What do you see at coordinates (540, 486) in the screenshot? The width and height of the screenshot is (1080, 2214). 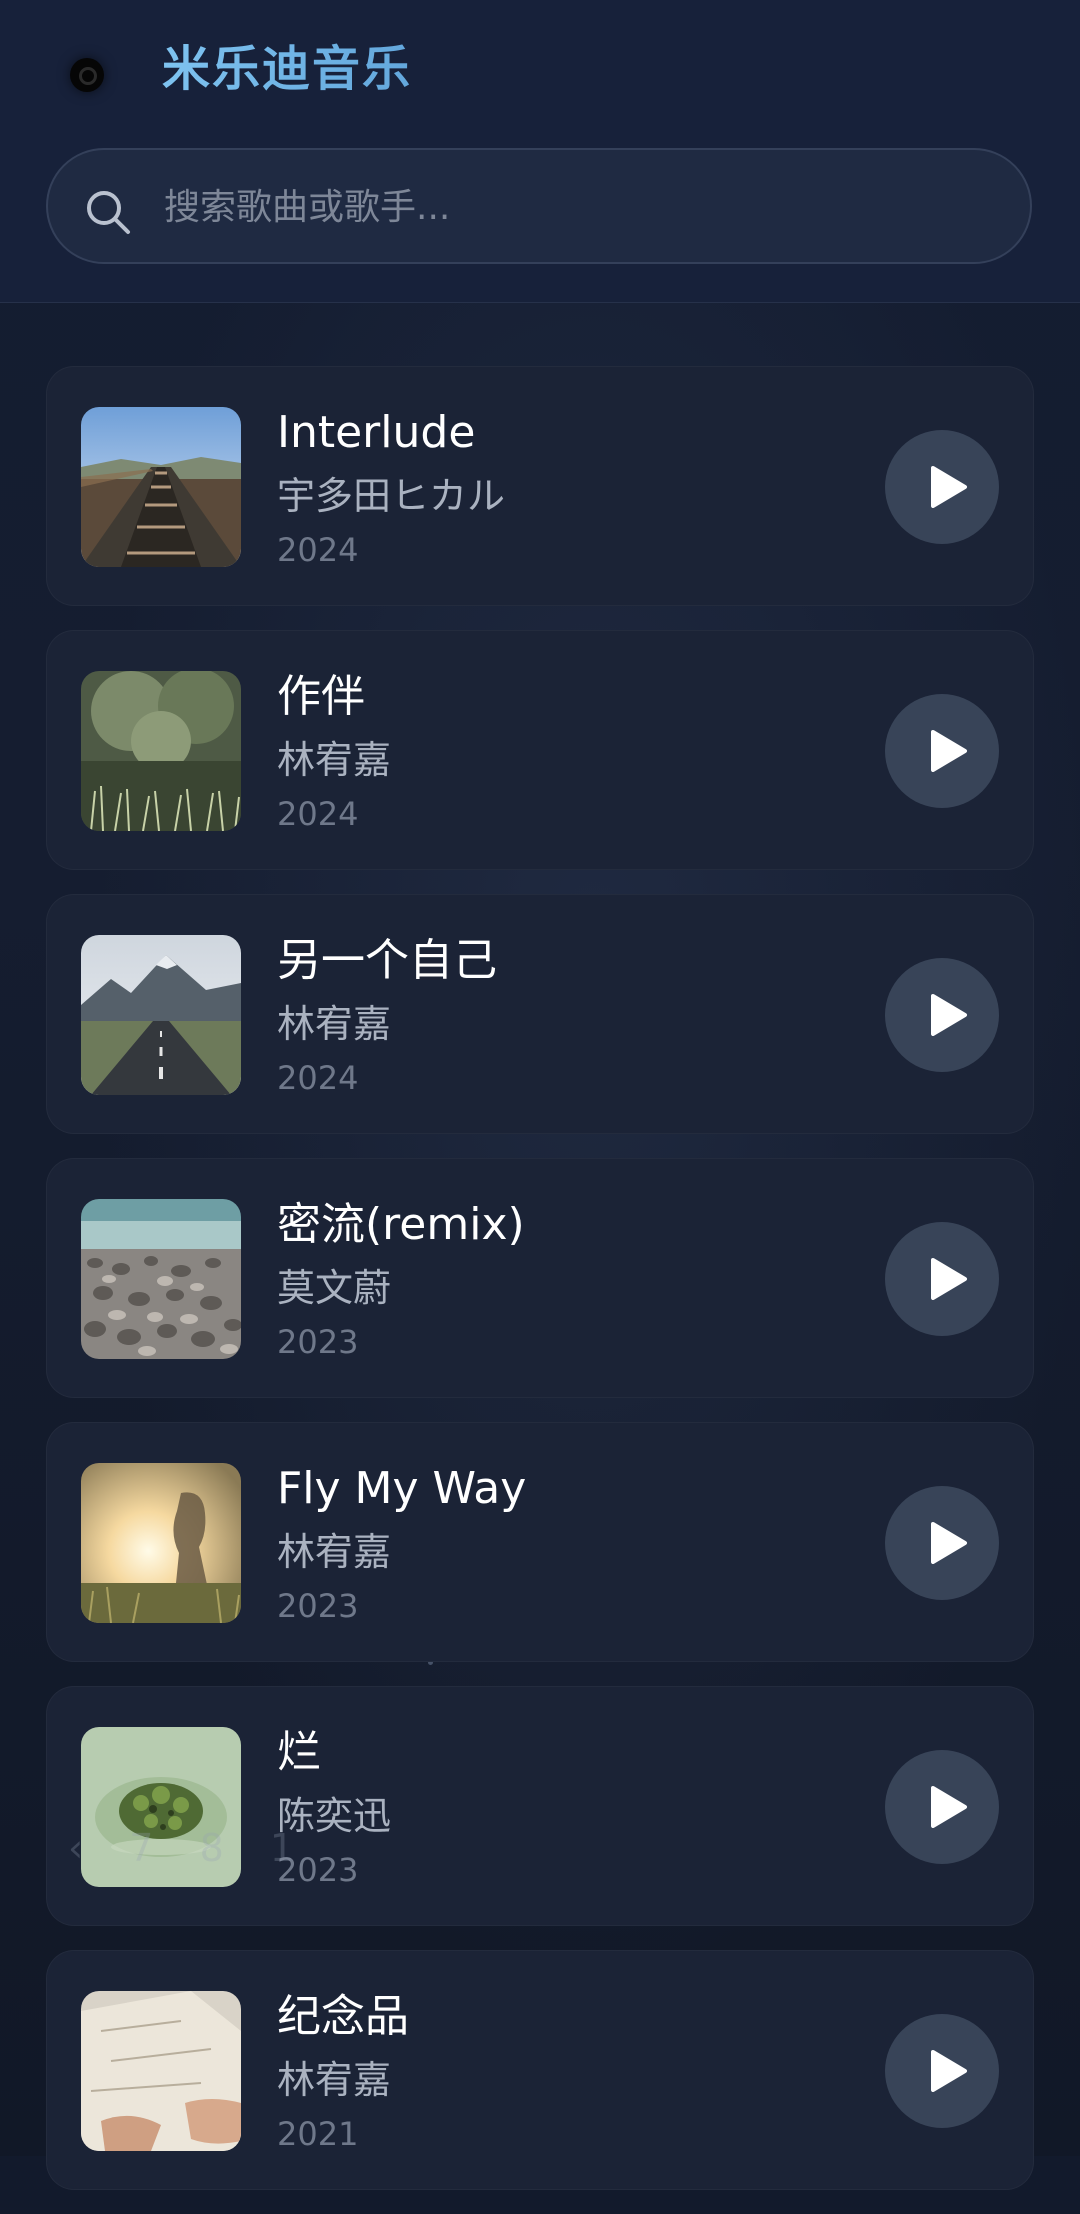 I see `song-card: Interlude 宇多田ヒカル 2024` at bounding box center [540, 486].